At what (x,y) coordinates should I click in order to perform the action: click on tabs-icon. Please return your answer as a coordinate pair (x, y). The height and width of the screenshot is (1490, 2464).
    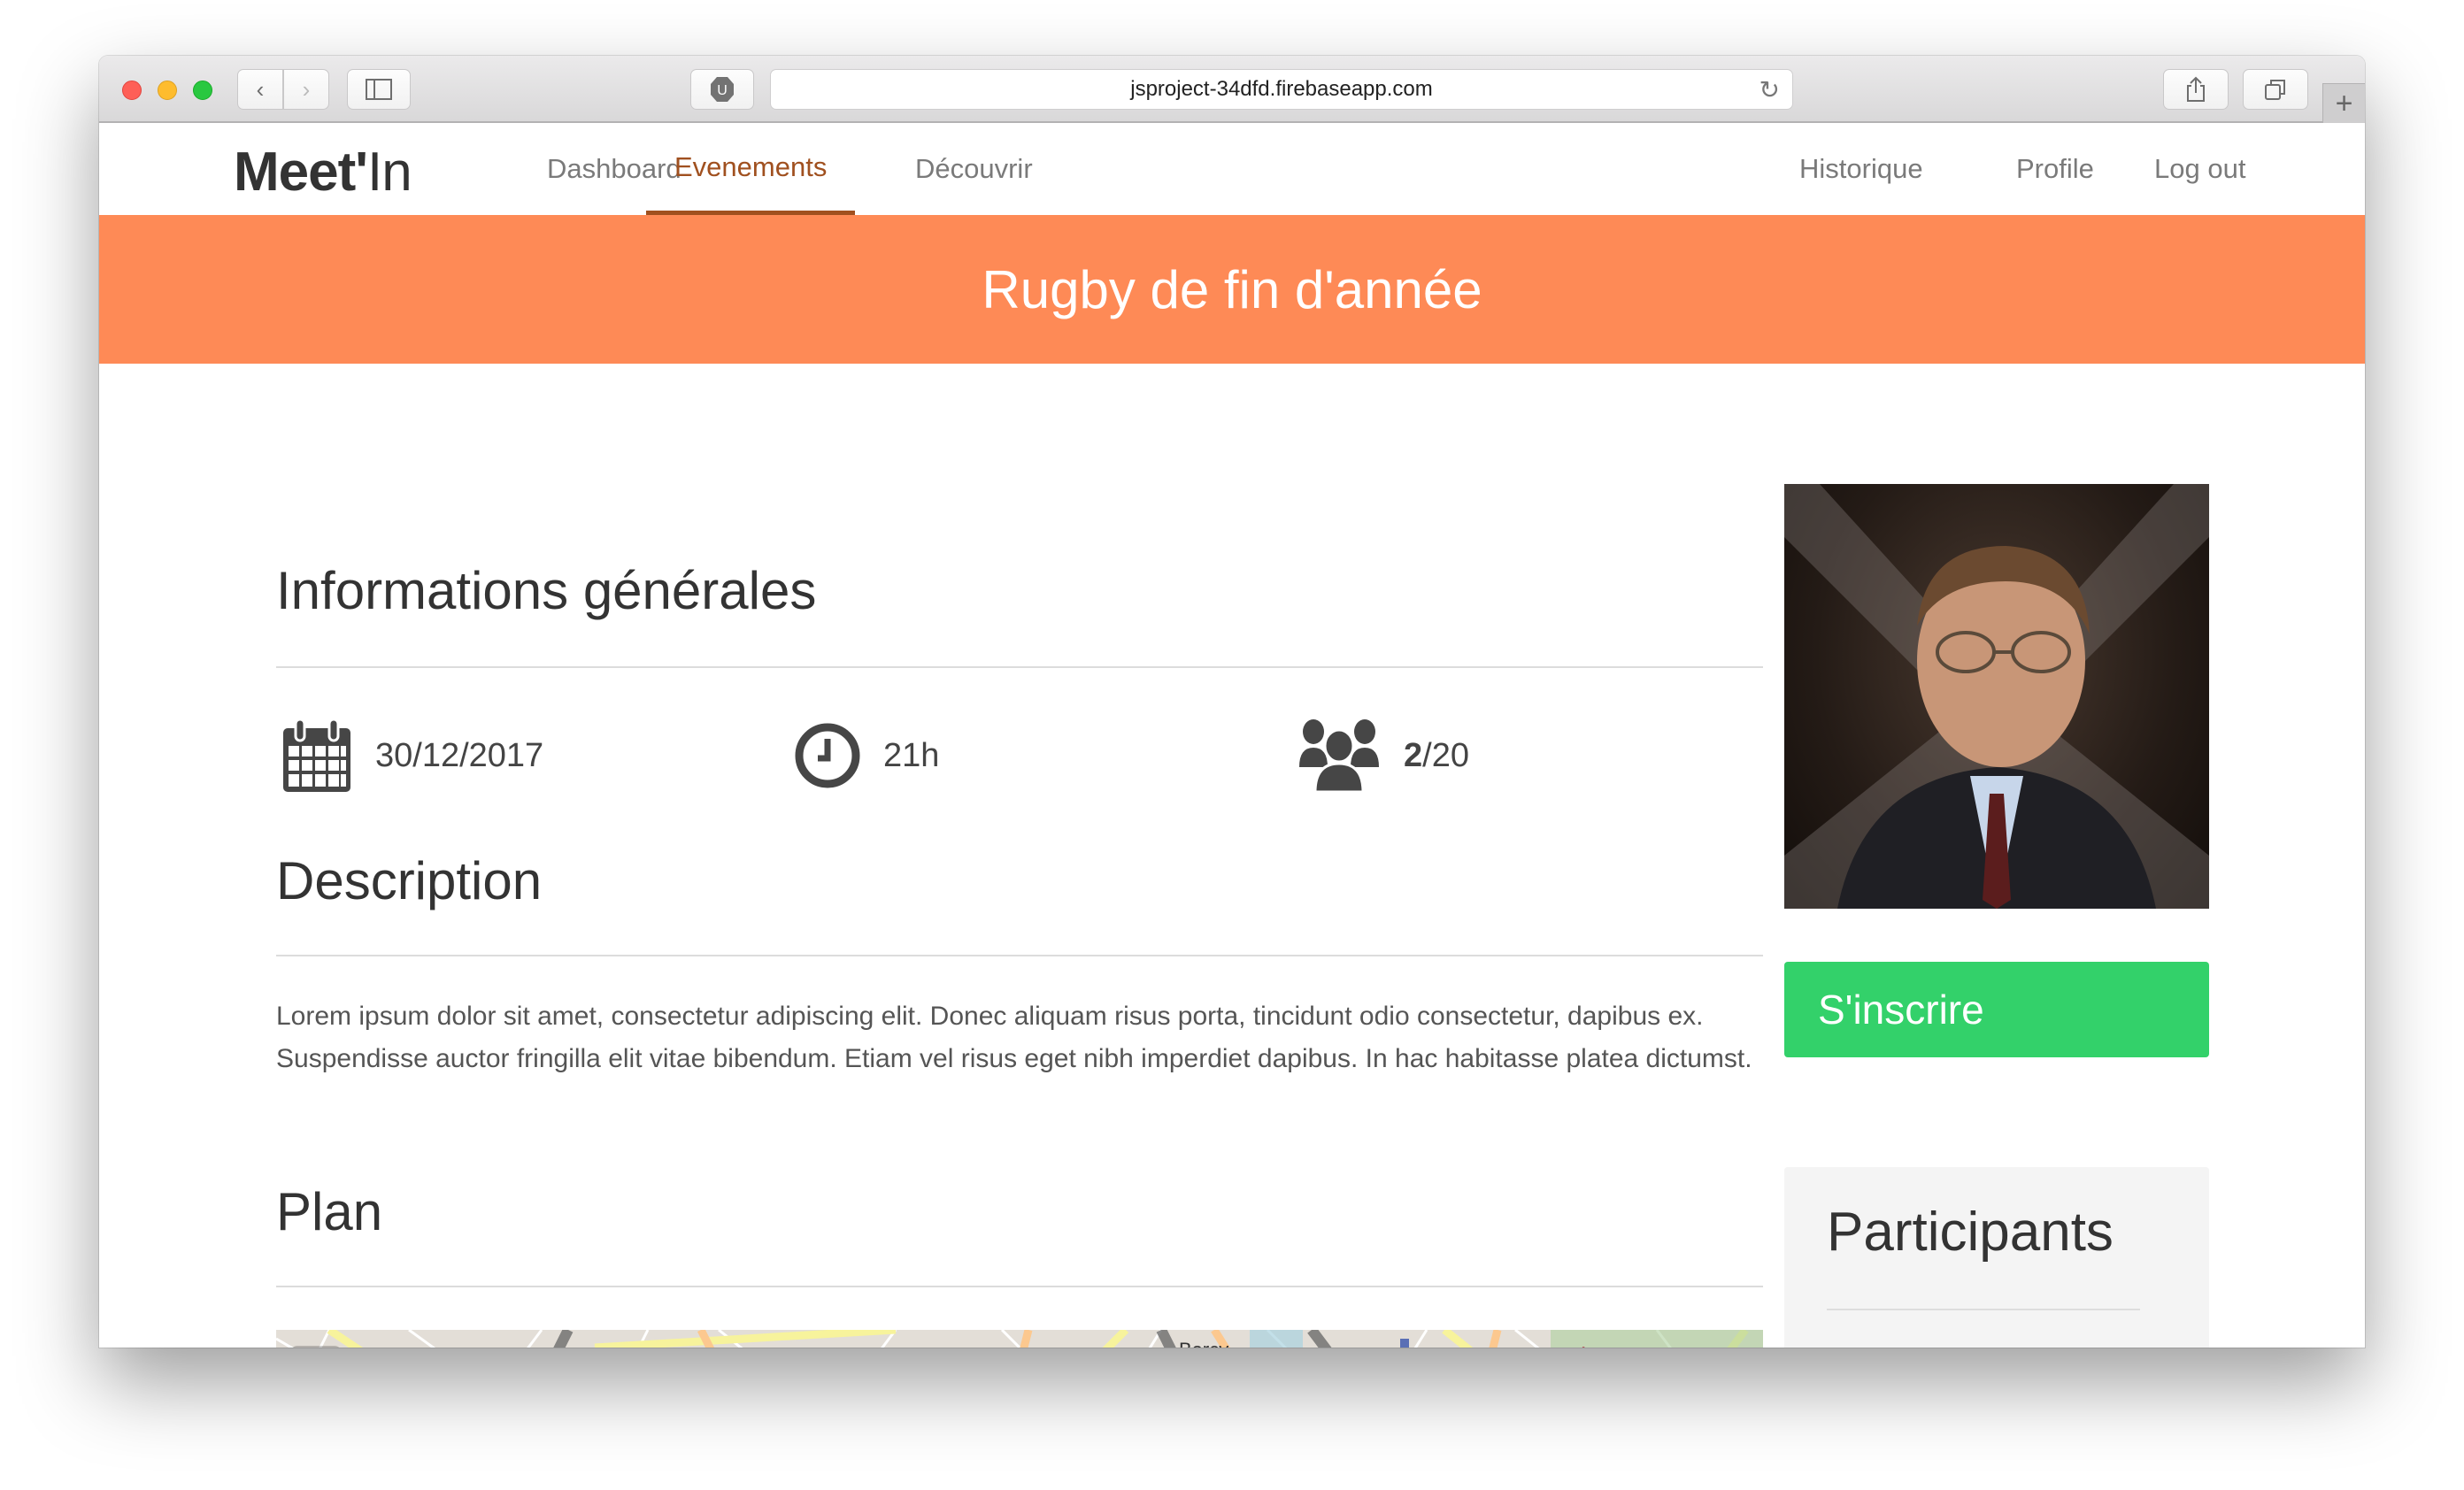
    Looking at the image, I should click on (2275, 90).